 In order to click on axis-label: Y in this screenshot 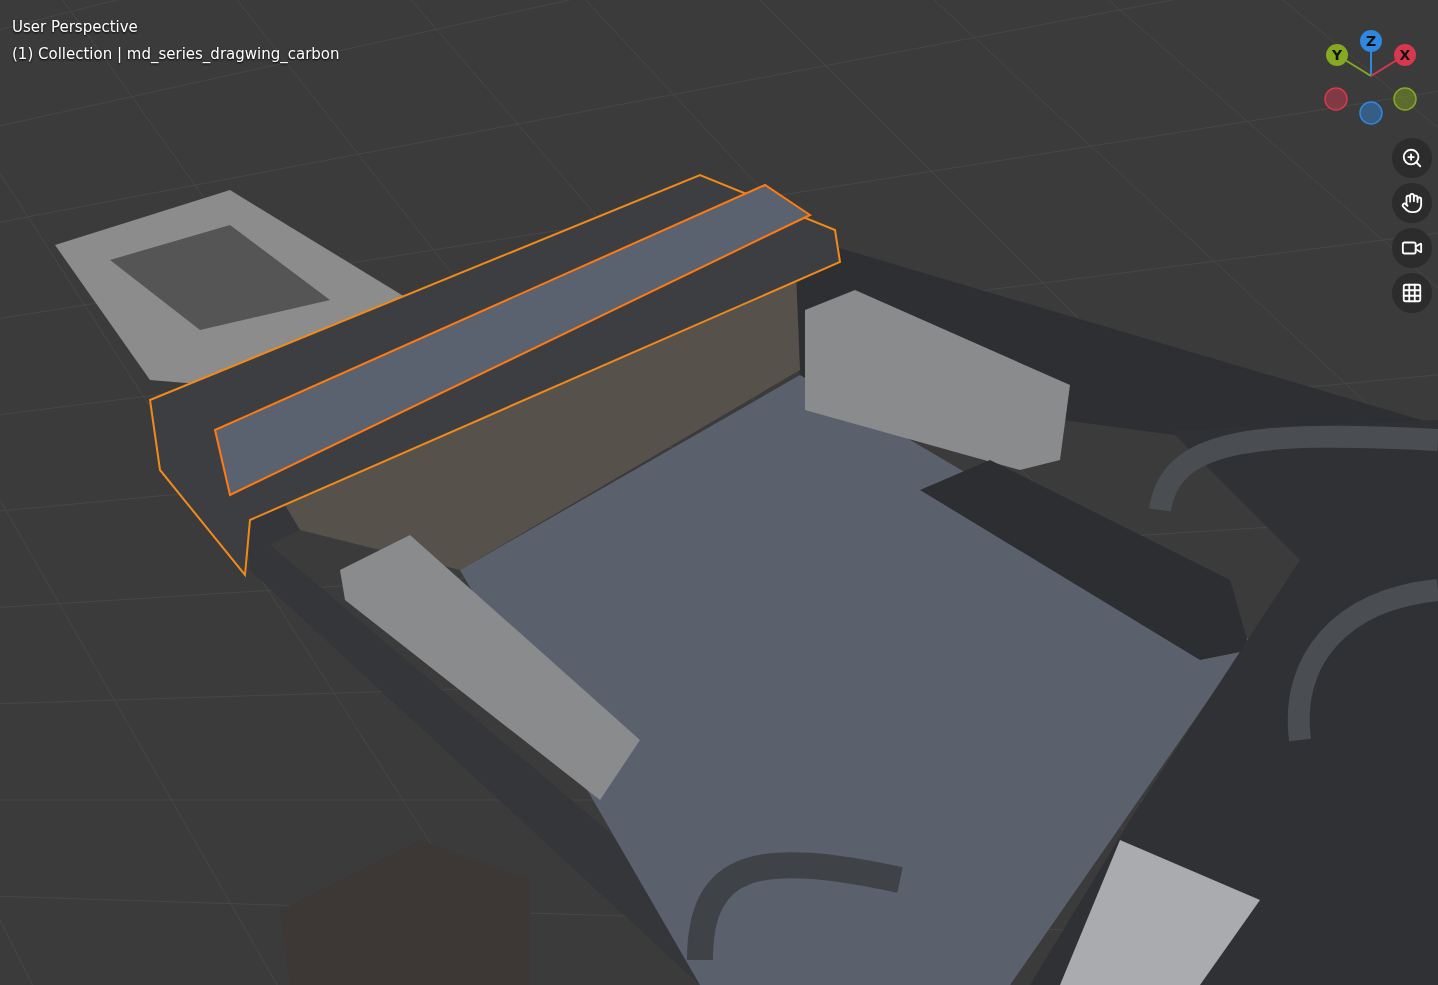, I will do `click(1337, 55)`.